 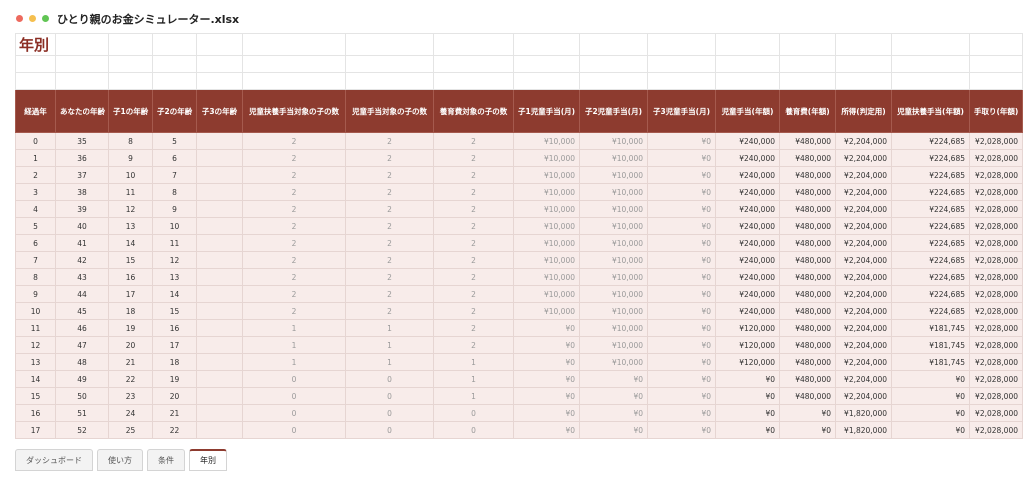 I want to click on table-cell: 16, so click(x=130, y=277).